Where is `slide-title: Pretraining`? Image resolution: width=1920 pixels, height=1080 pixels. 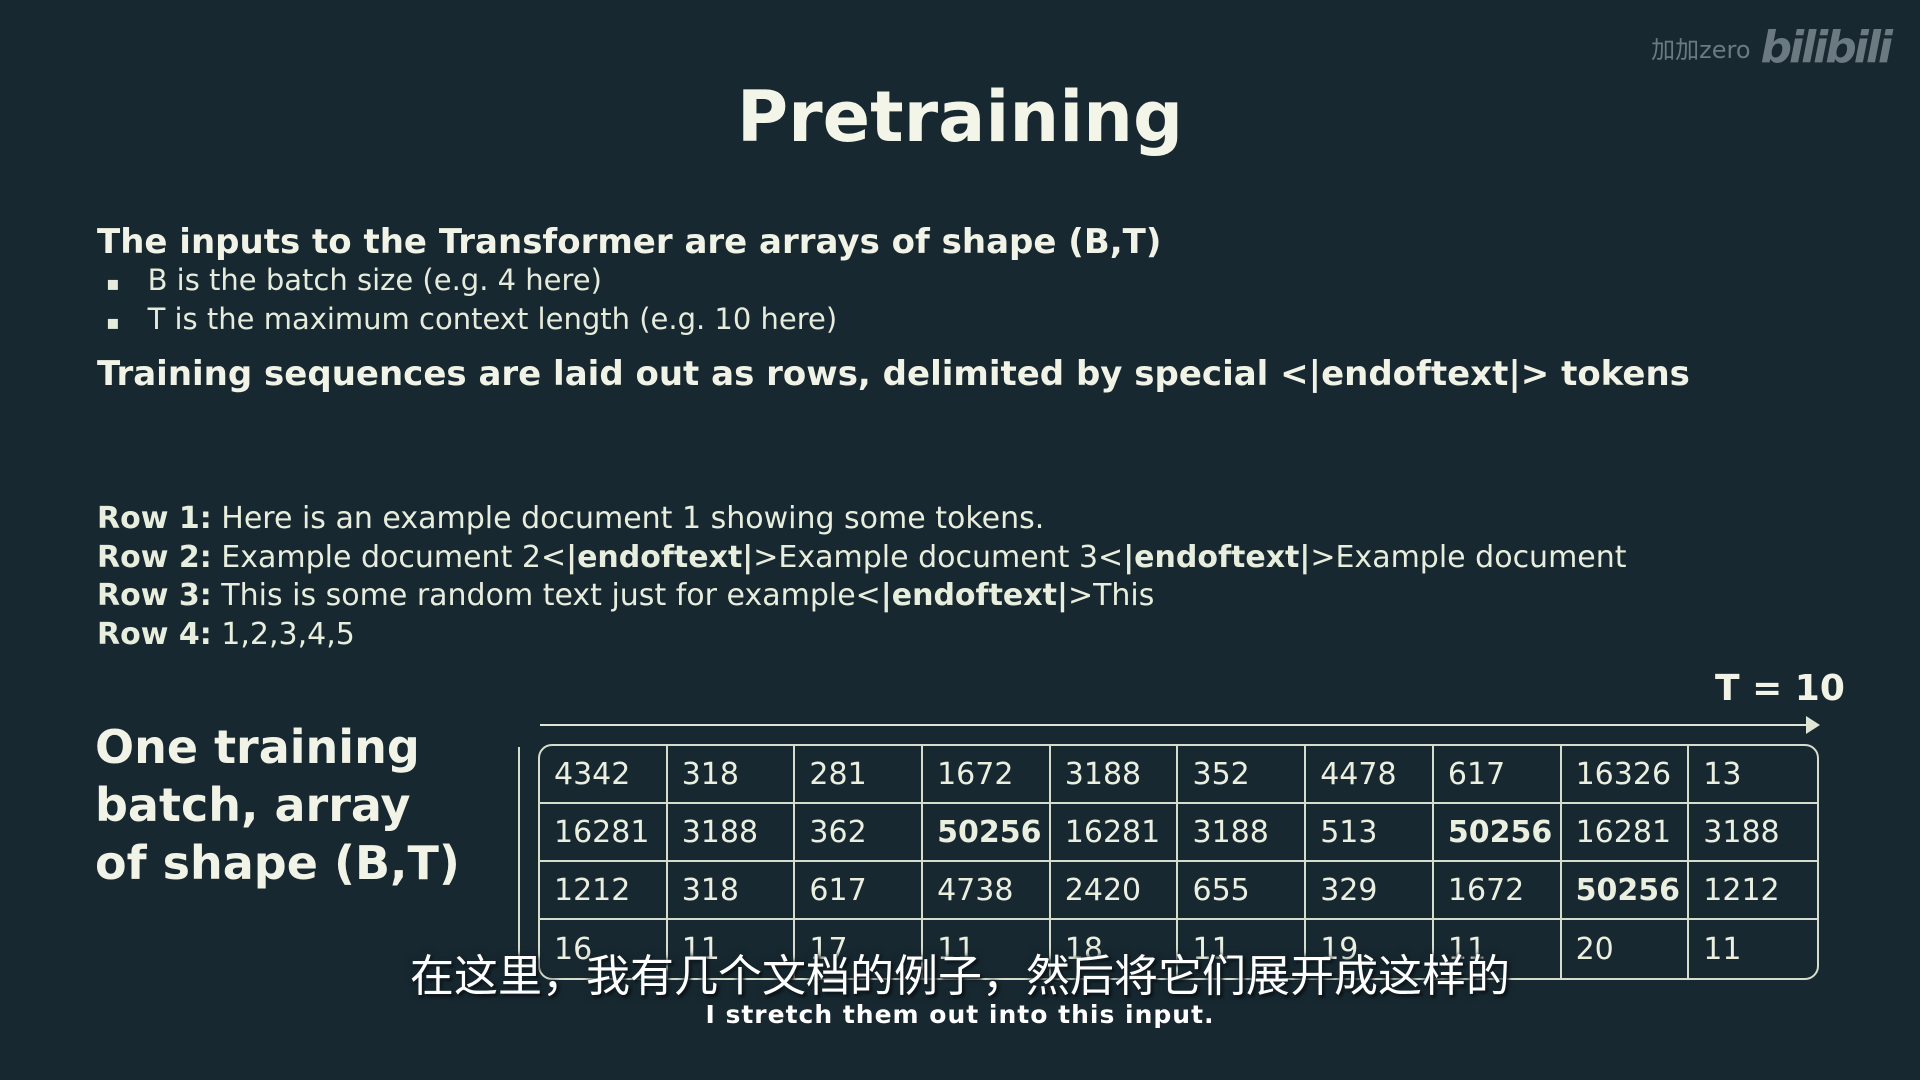
slide-title: Pretraining is located at coordinates (960, 117).